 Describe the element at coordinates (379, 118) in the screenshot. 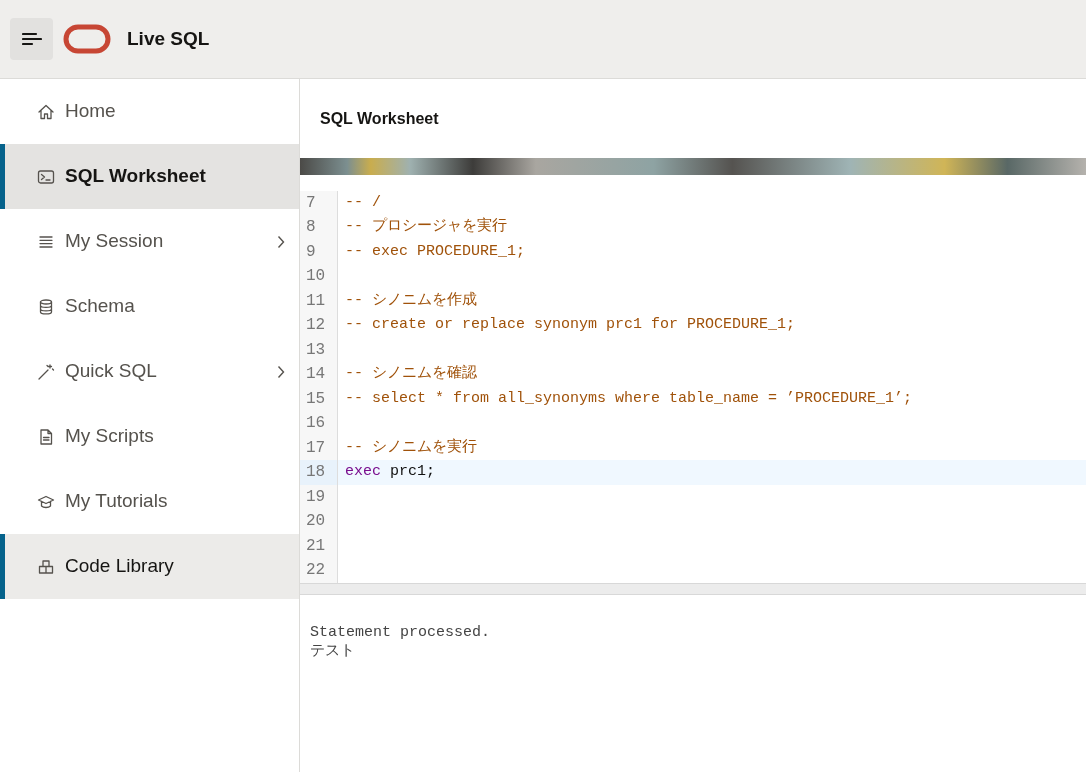

I see `page-title: SQL Worksheet` at that location.